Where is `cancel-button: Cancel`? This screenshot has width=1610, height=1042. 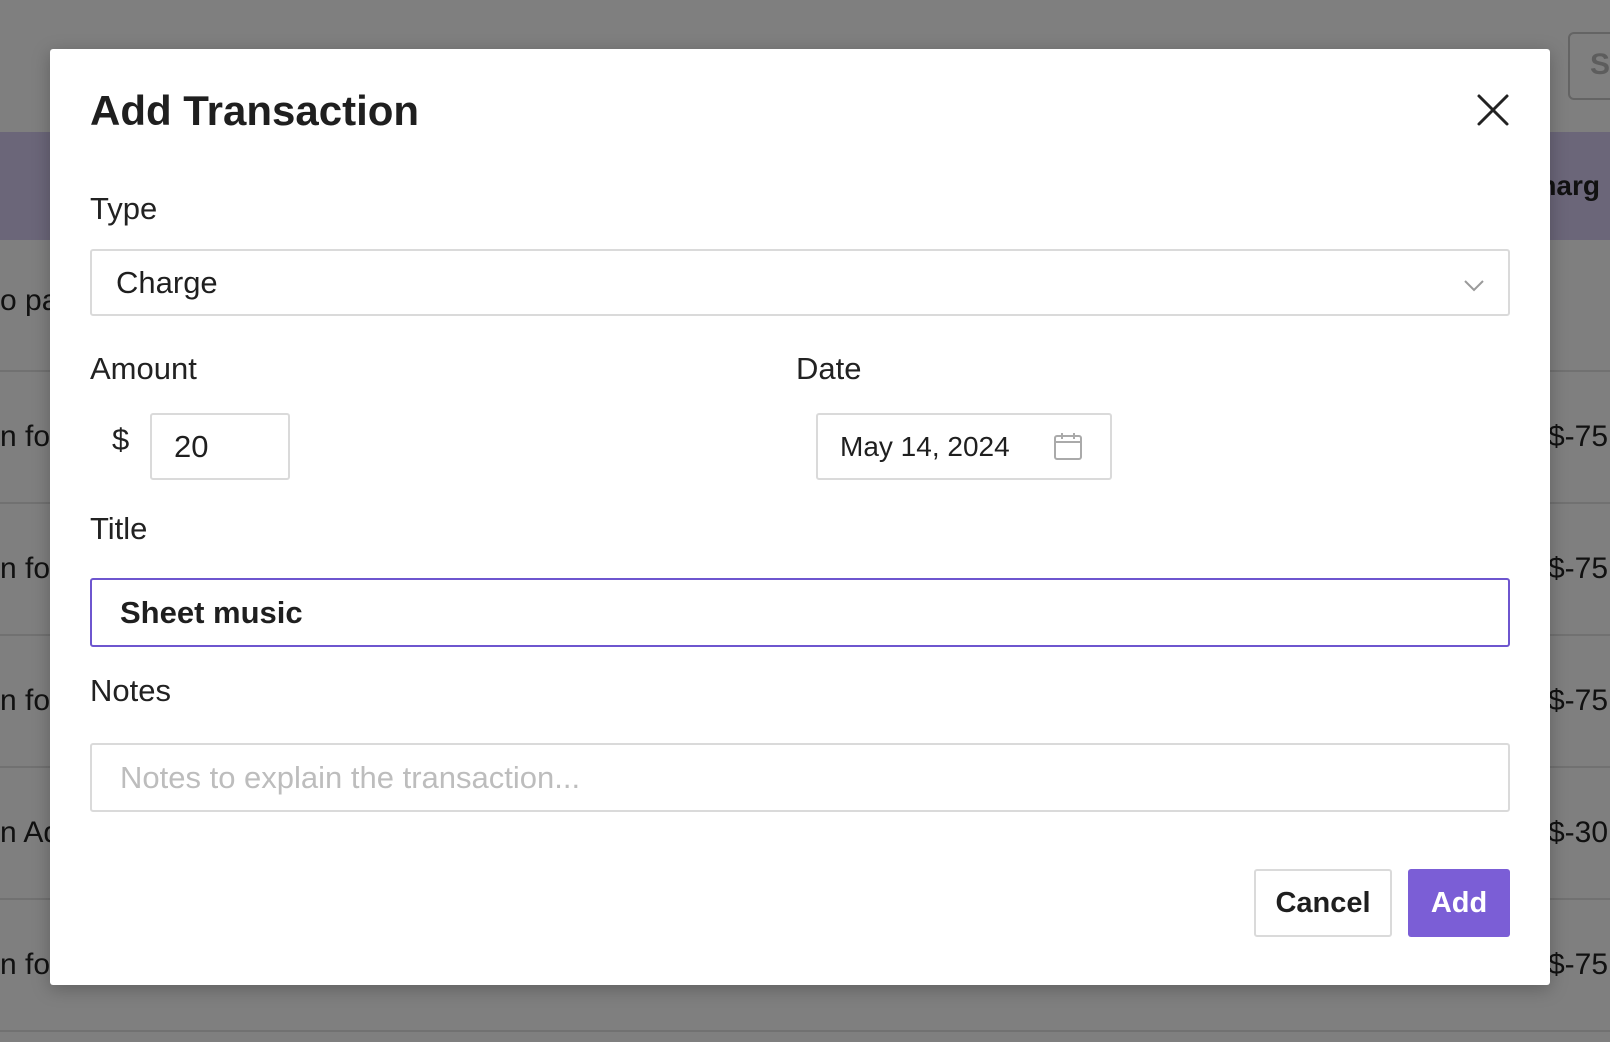 cancel-button: Cancel is located at coordinates (1323, 903).